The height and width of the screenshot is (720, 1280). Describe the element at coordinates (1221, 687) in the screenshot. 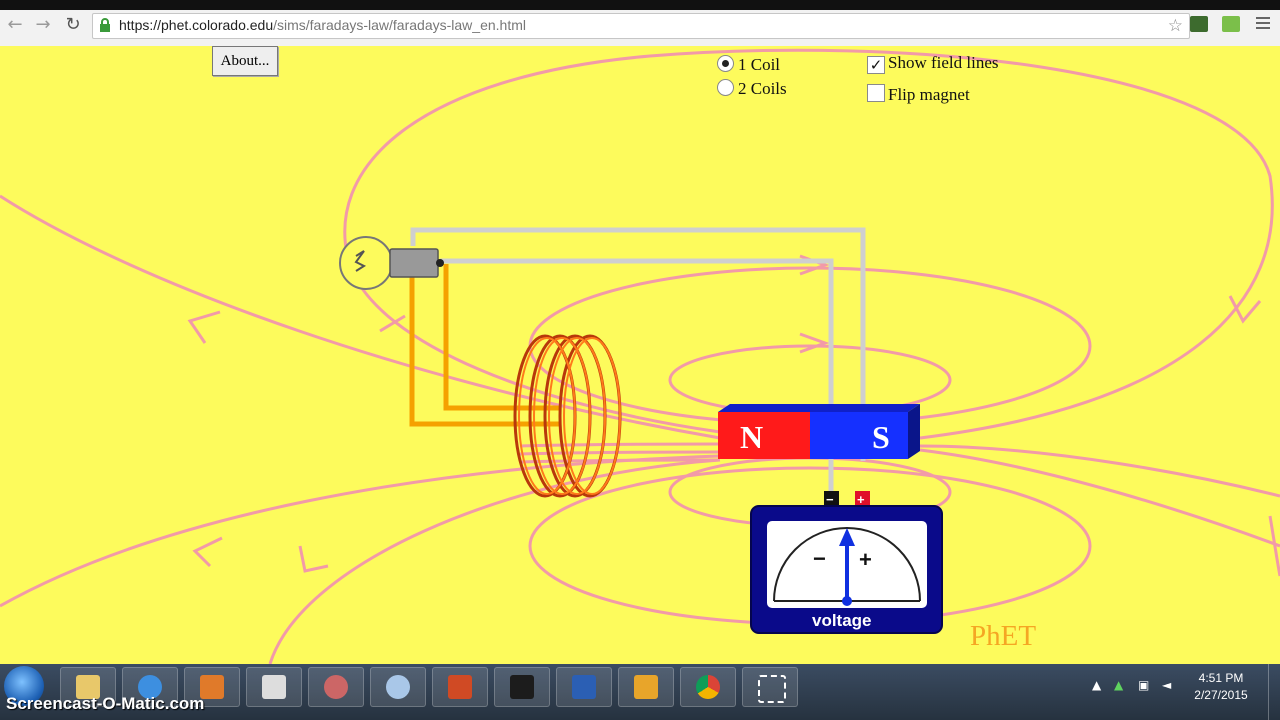

I see `clock: 4:51 PM 2/27/2015` at that location.